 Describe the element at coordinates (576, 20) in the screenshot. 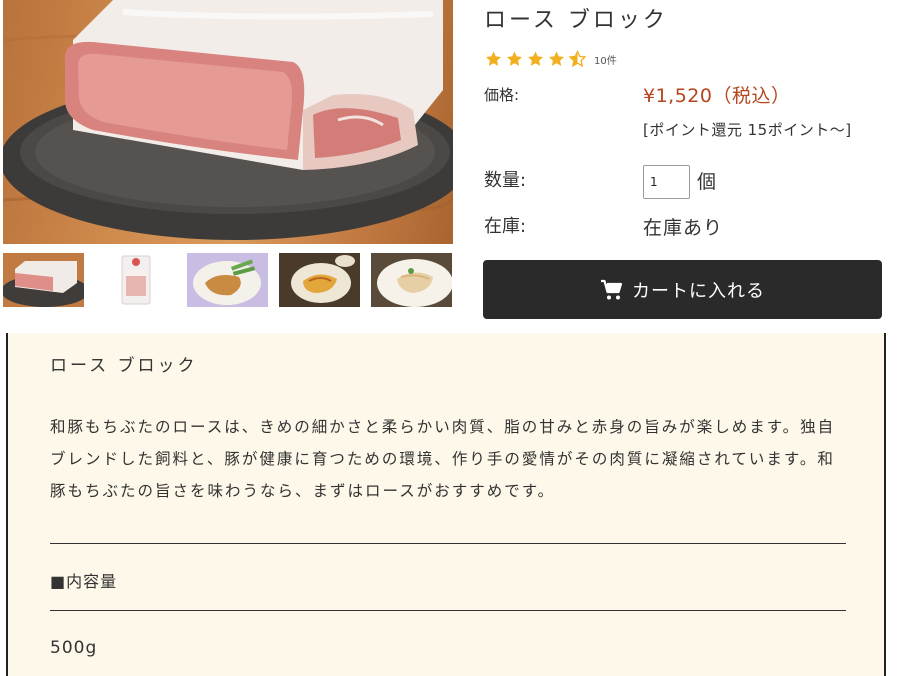

I see `product-title: ロース ブロック` at that location.